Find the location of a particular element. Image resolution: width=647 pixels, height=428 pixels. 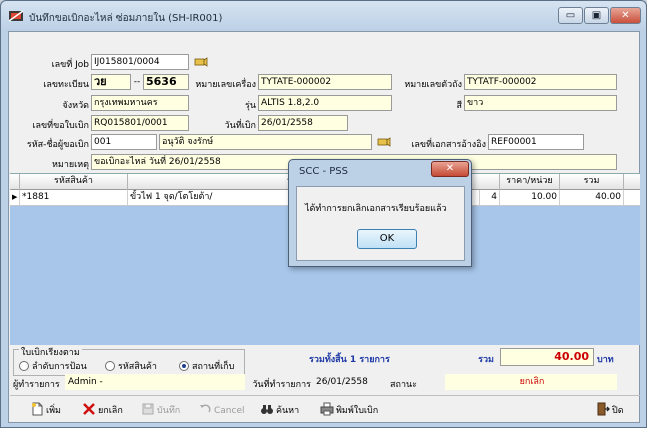

total-value: 40.00 is located at coordinates (547, 357).